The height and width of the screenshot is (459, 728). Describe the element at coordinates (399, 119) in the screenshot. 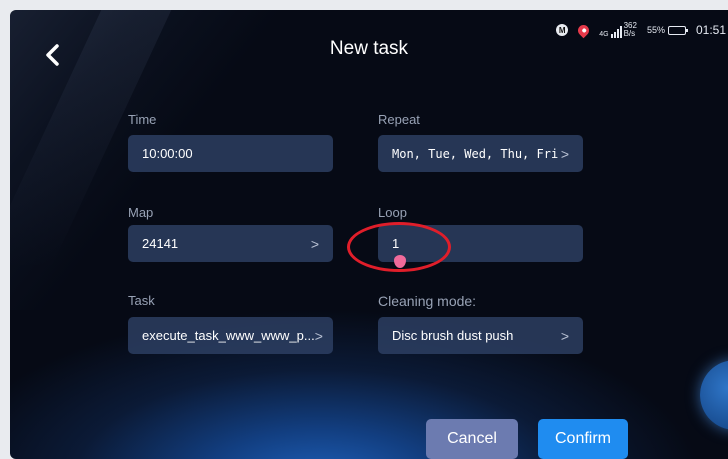

I see `repeat-label: Repeat` at that location.